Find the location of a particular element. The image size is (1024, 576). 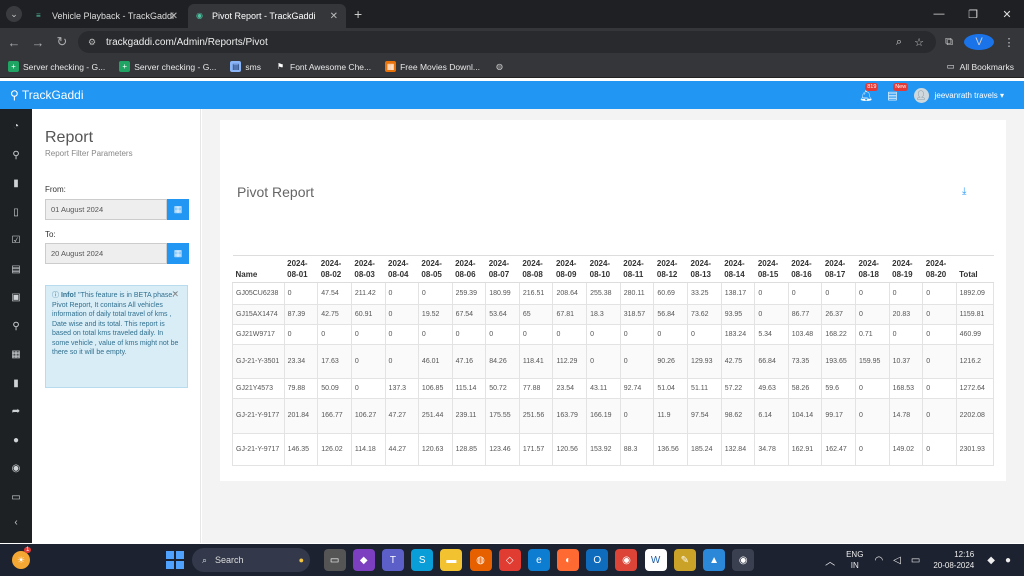

tab-title: Vehicle Playback - TrackGaddi is located at coordinates (113, 16).